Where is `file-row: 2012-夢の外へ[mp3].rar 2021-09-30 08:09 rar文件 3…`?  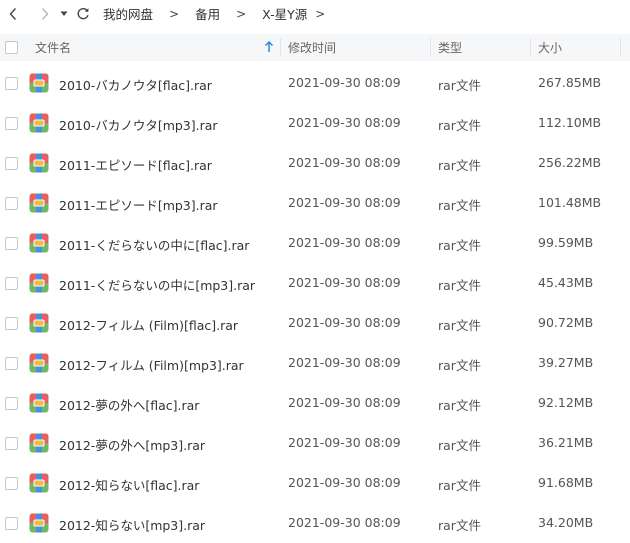 file-row: 2012-夢の外へ[mp3].rar 2021-09-30 08:09 rar文件 3… is located at coordinates (315, 443).